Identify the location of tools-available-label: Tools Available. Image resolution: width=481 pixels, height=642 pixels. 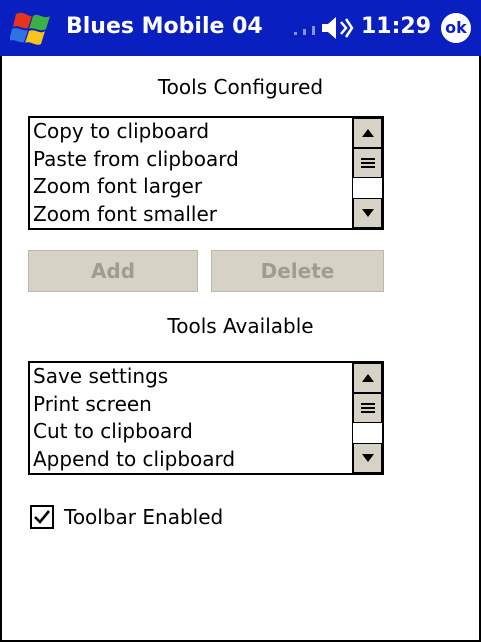
(240, 326).